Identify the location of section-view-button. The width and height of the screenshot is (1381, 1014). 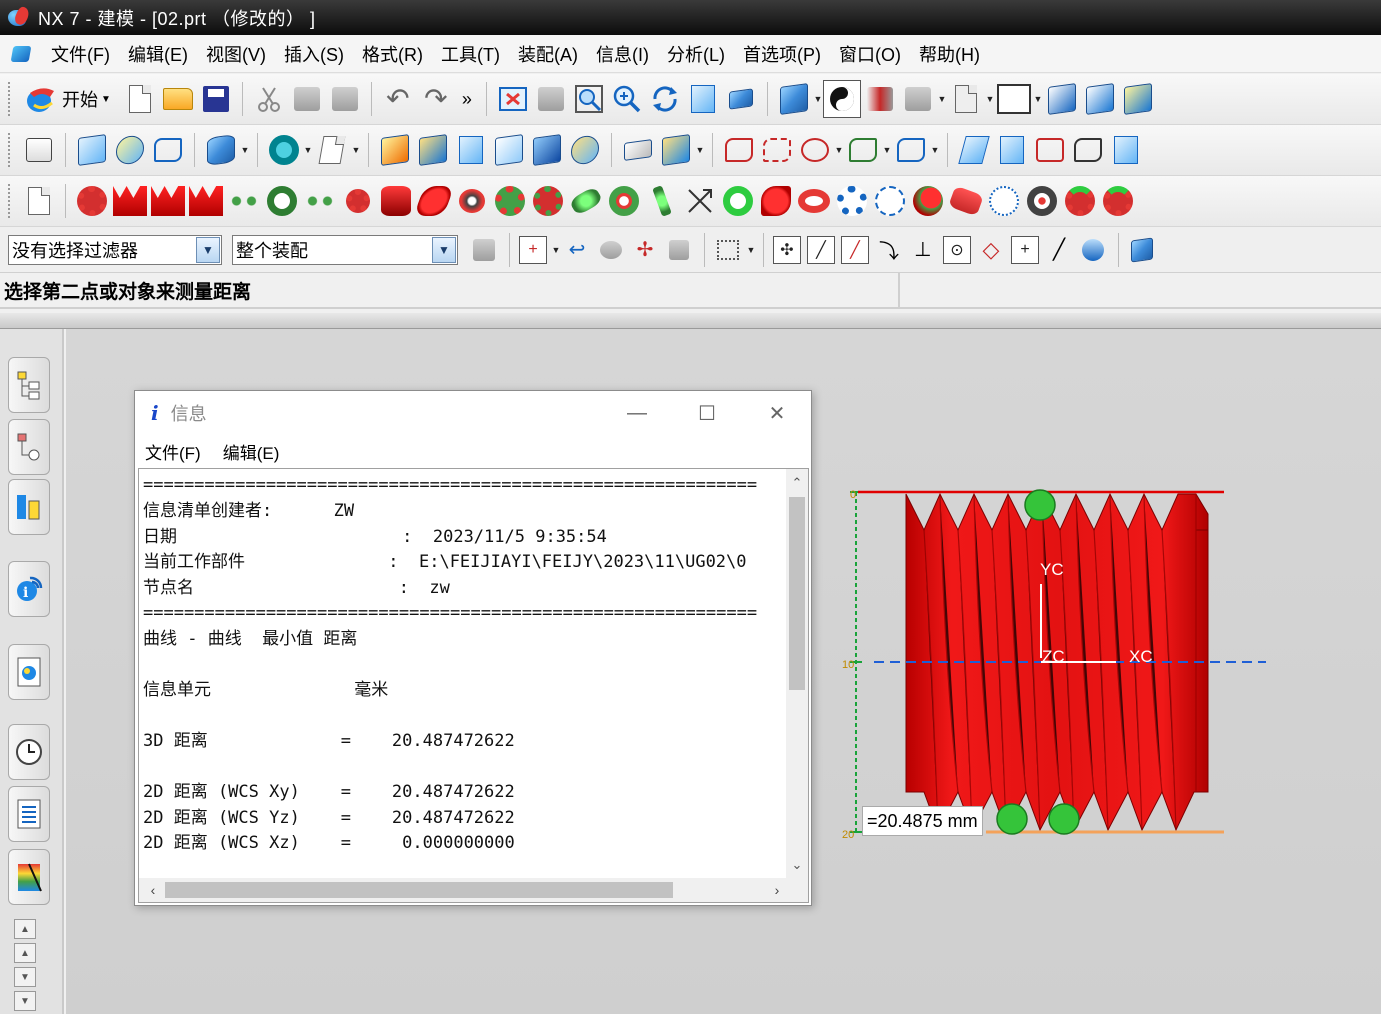
(966, 99).